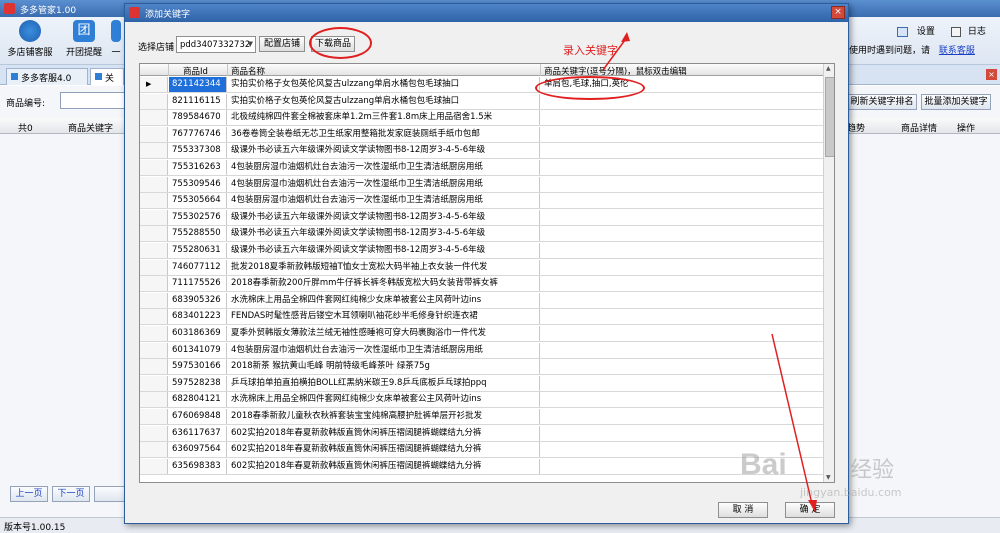  What do you see at coordinates (384, 267) in the screenshot?
I see `cell-product-name: 批发2018夏季新款韩版短袖T恤女士宽松大码半袖上衣女装一件代发` at bounding box center [384, 267].